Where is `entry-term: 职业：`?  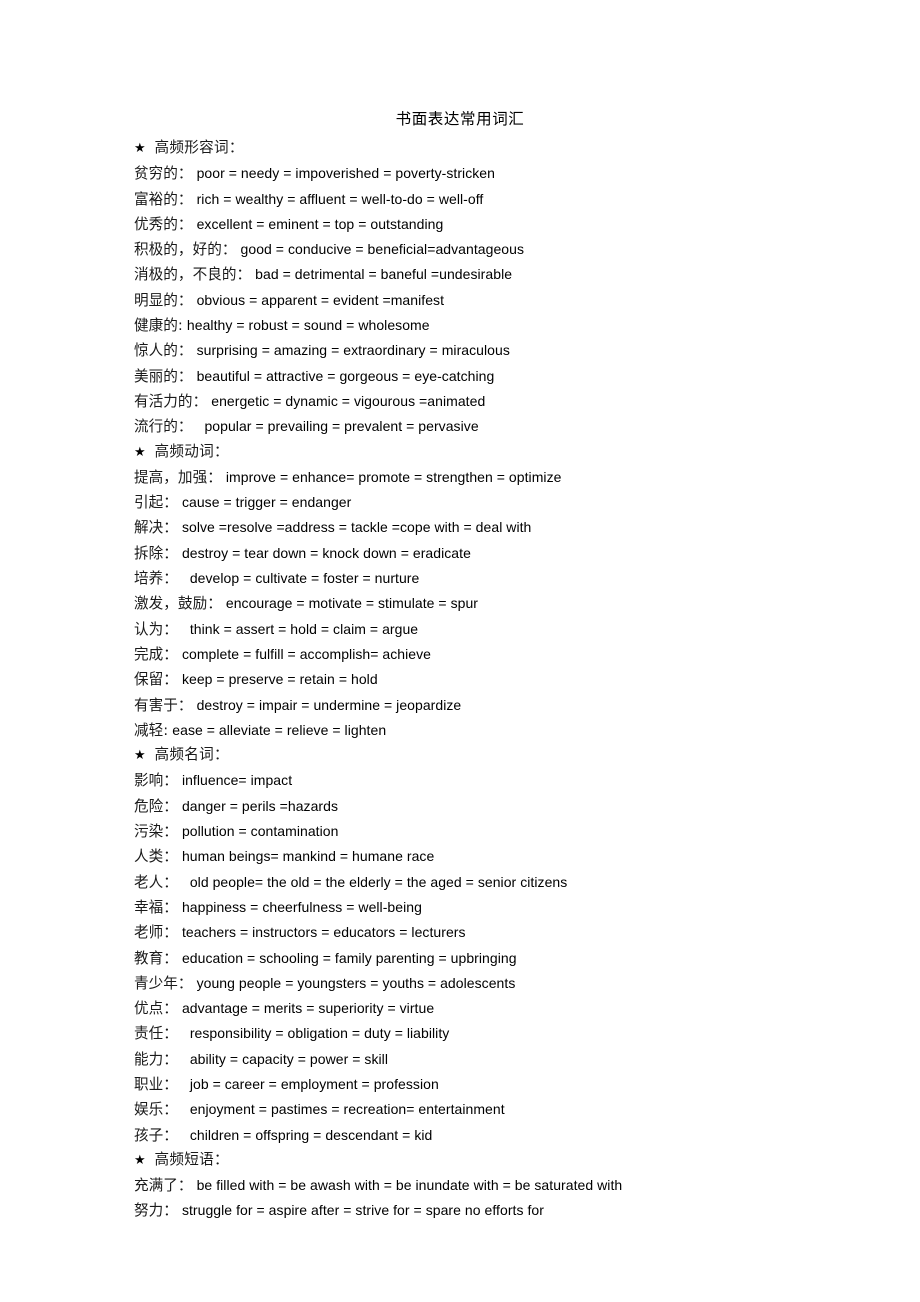 entry-term: 职业： is located at coordinates (156, 1084).